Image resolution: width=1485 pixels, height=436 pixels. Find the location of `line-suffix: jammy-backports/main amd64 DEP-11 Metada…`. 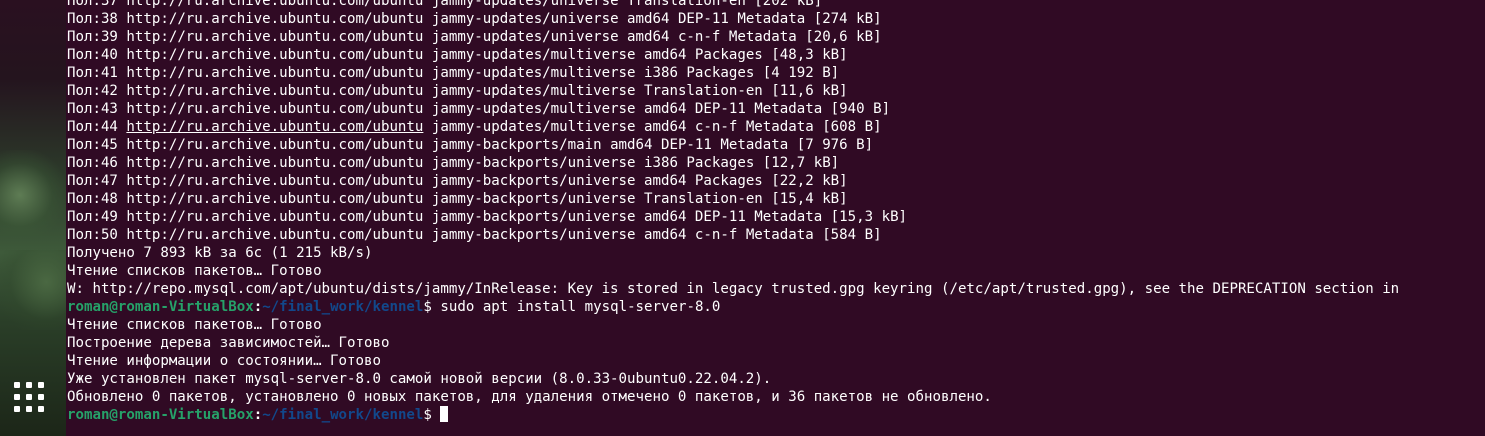

line-suffix: jammy-backports/main amd64 DEP-11 Metada… is located at coordinates (648, 145).